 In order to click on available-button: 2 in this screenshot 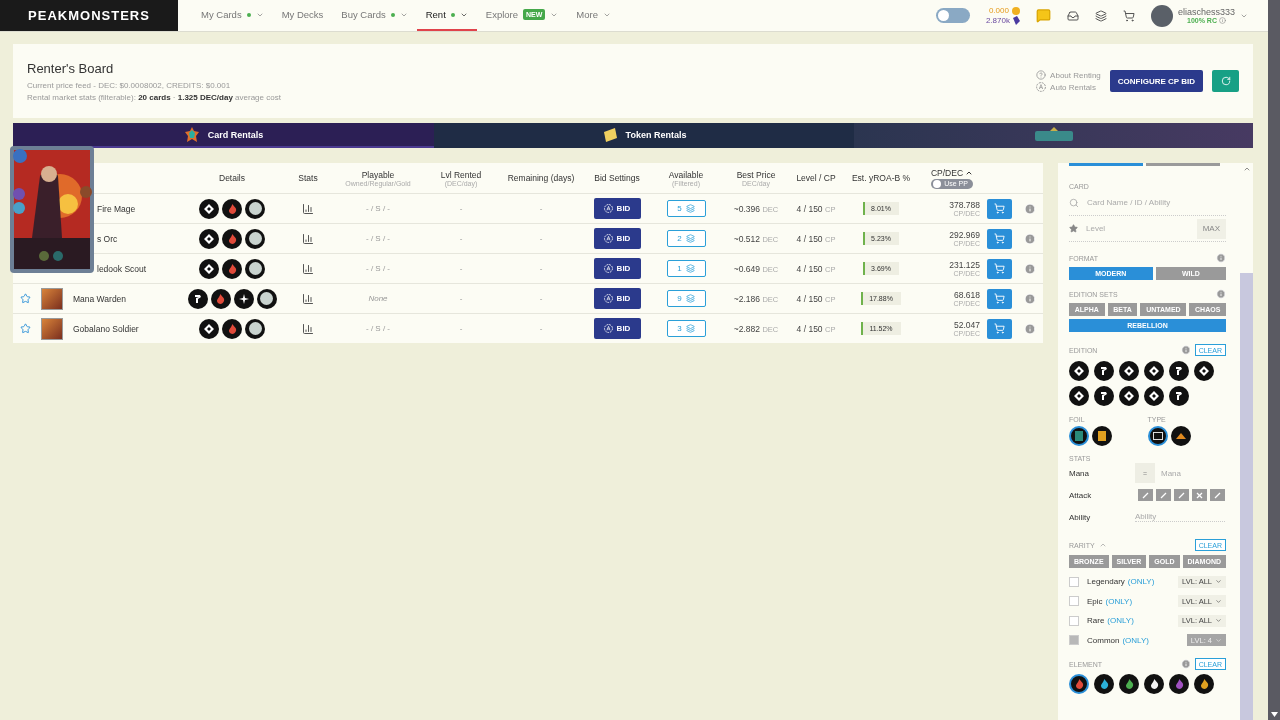, I will do `click(686, 238)`.